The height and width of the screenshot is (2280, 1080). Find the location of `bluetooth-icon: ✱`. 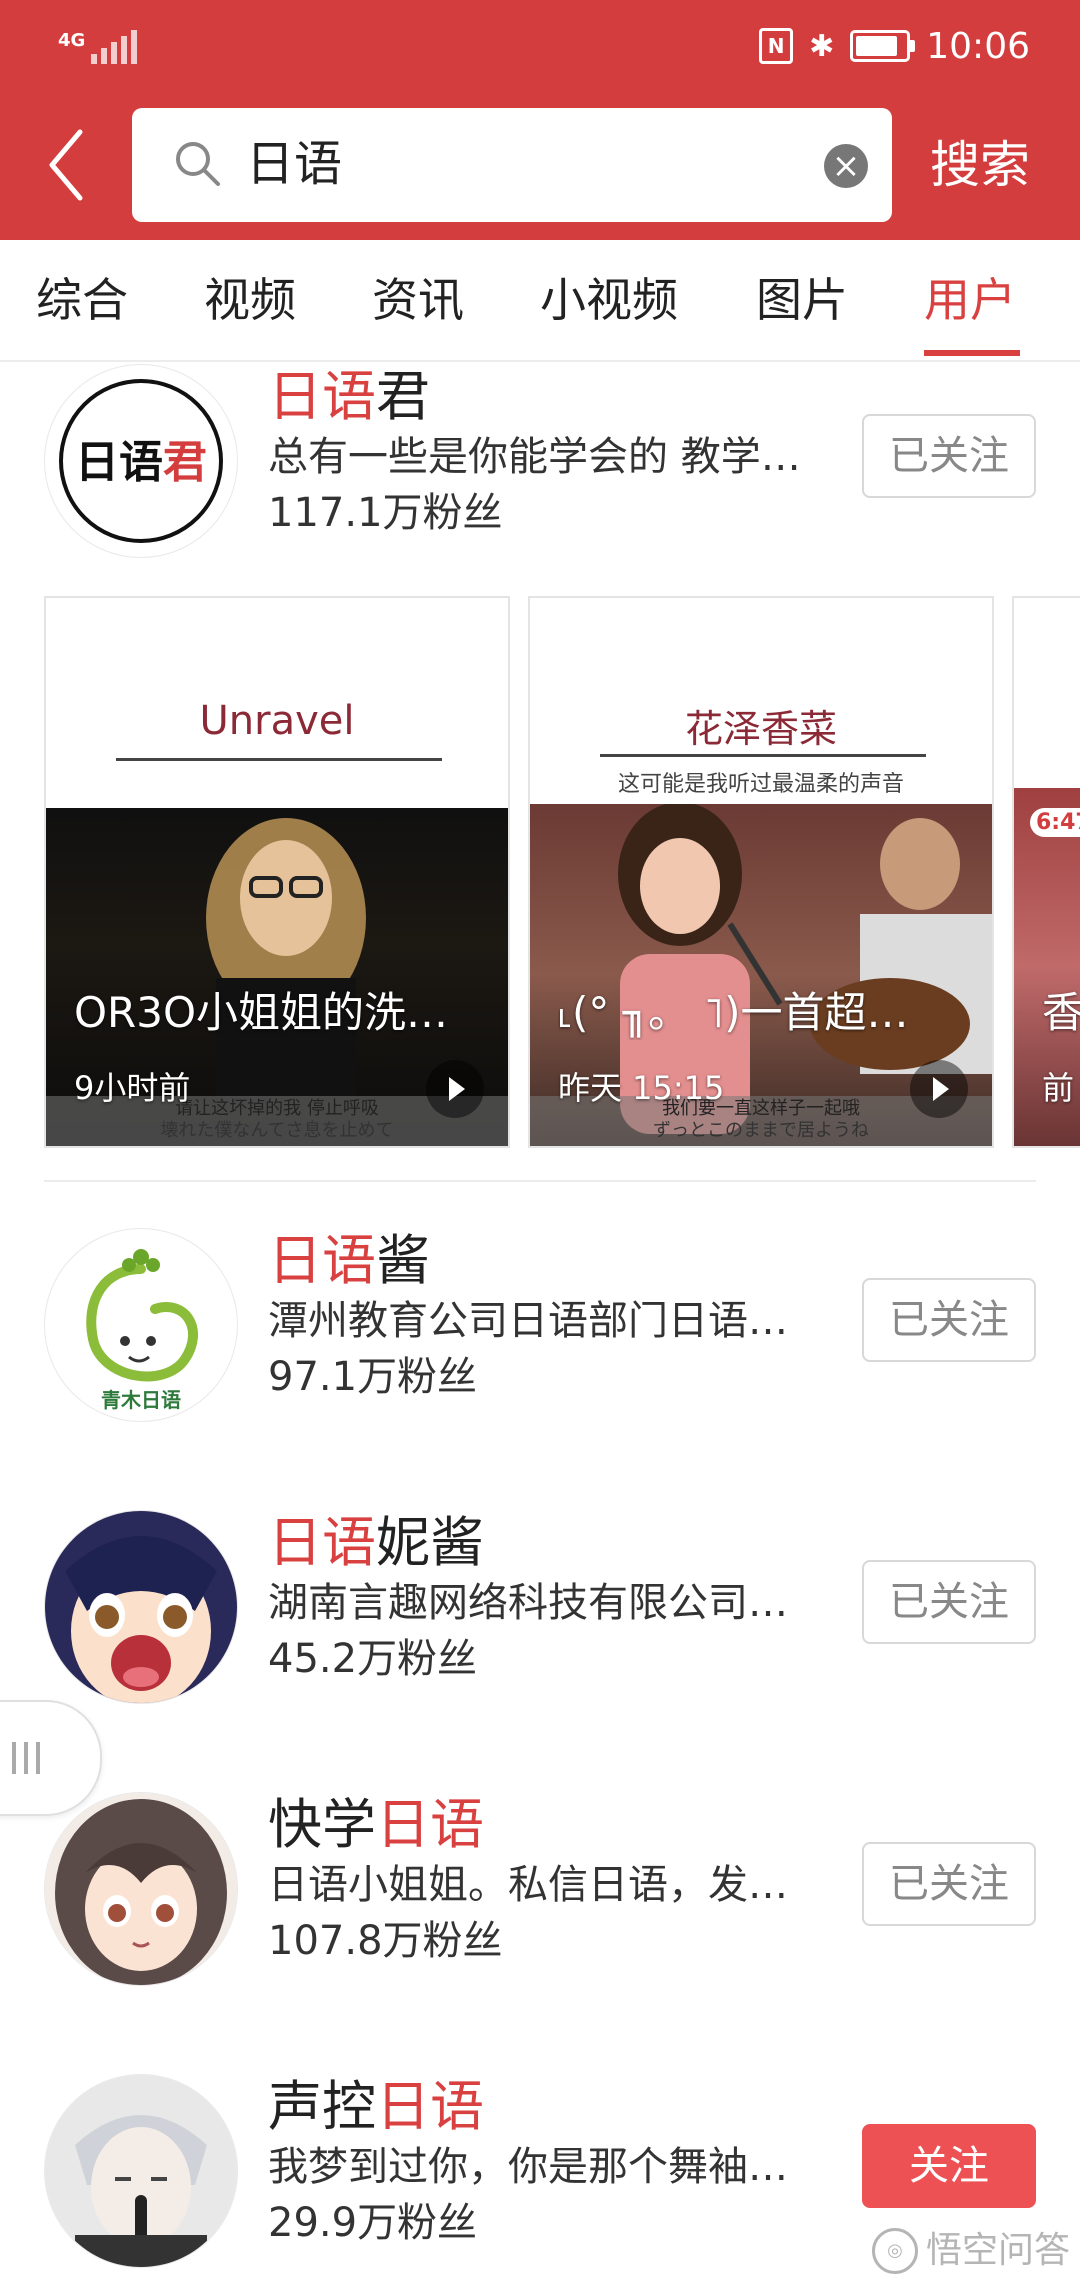

bluetooth-icon: ✱ is located at coordinates (822, 46).